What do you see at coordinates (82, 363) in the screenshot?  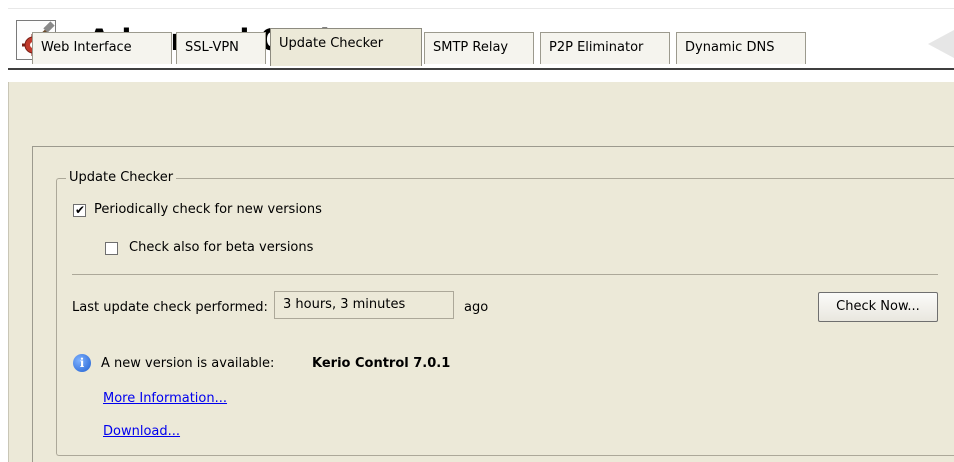 I see `info-icon: i` at bounding box center [82, 363].